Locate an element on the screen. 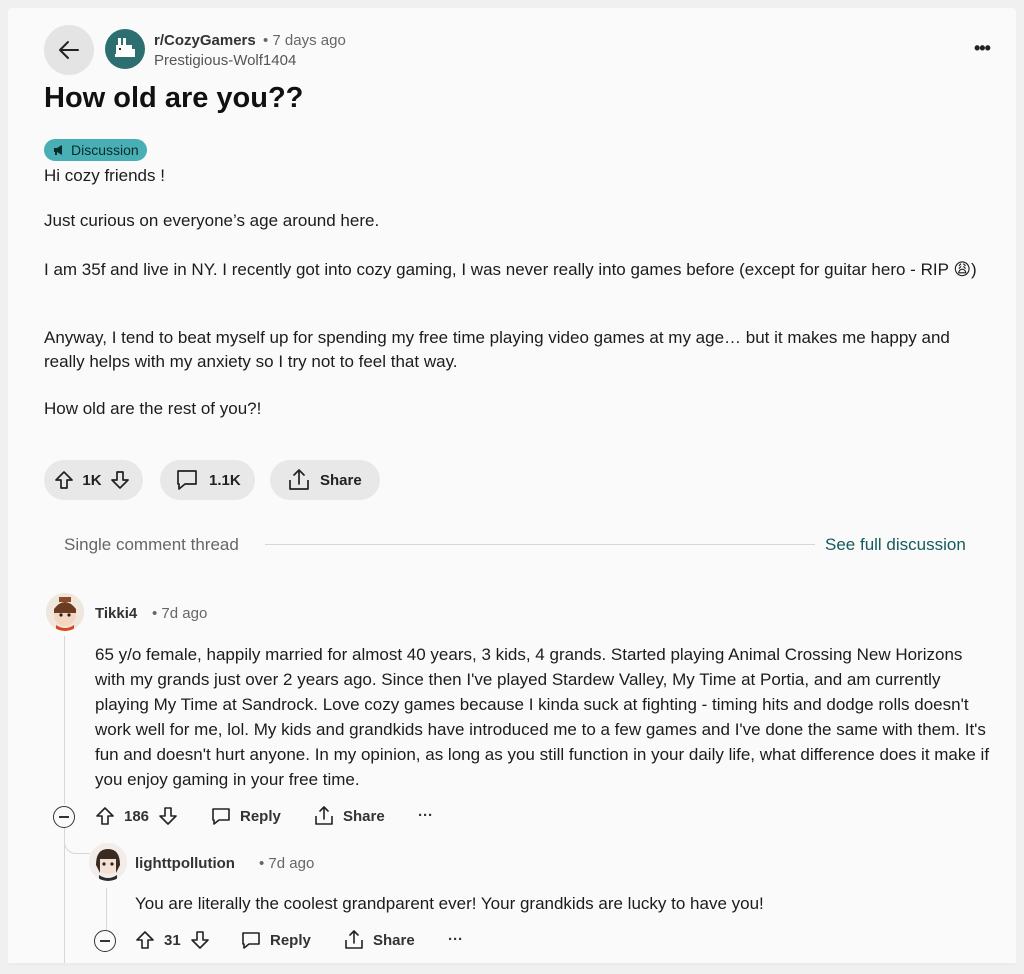 This screenshot has width=1024, height=974. comment-vote-count: 31 is located at coordinates (172, 940).